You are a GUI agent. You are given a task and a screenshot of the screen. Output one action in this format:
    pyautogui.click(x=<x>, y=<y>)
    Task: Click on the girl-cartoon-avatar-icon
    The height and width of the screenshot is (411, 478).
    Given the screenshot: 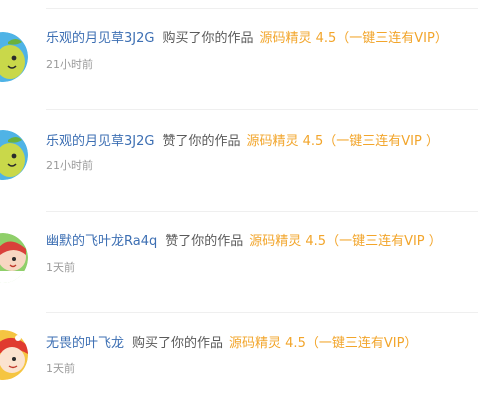 What is the action you would take?
    pyautogui.click(x=14, y=258)
    